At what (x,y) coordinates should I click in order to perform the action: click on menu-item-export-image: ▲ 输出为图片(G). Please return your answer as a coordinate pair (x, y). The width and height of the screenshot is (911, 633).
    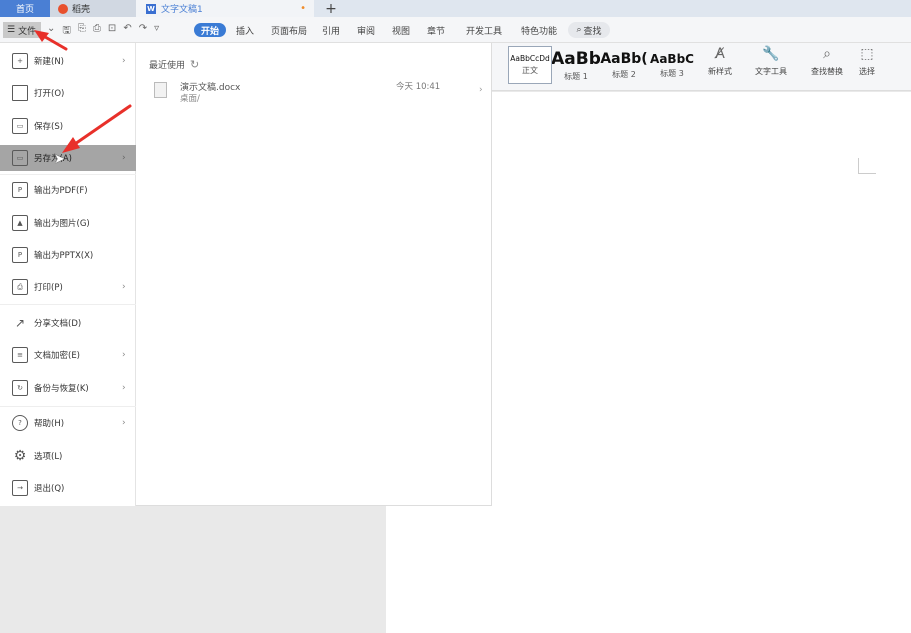
    Looking at the image, I should click on (68, 223).